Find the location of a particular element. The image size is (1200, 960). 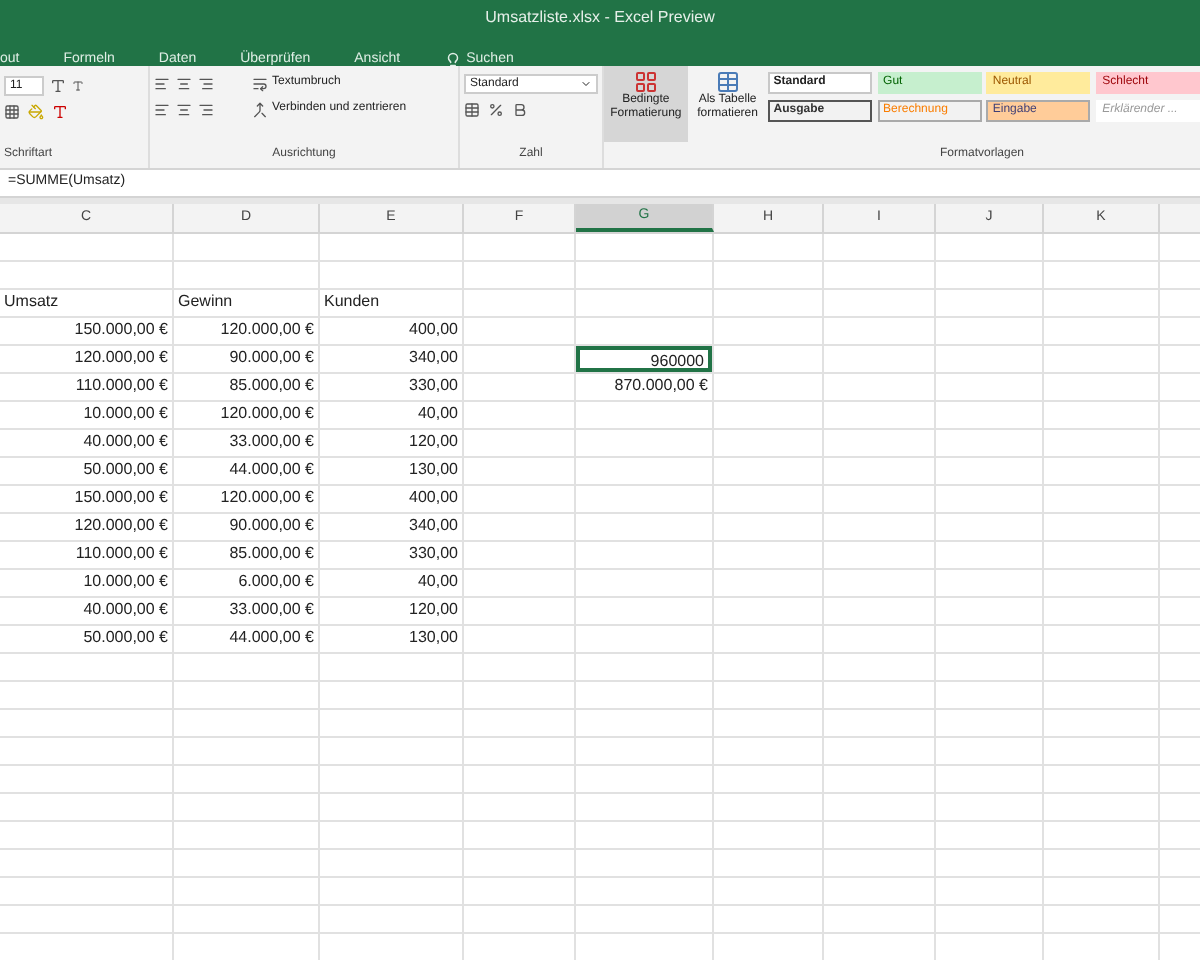

borders-icon is located at coordinates (12, 112).